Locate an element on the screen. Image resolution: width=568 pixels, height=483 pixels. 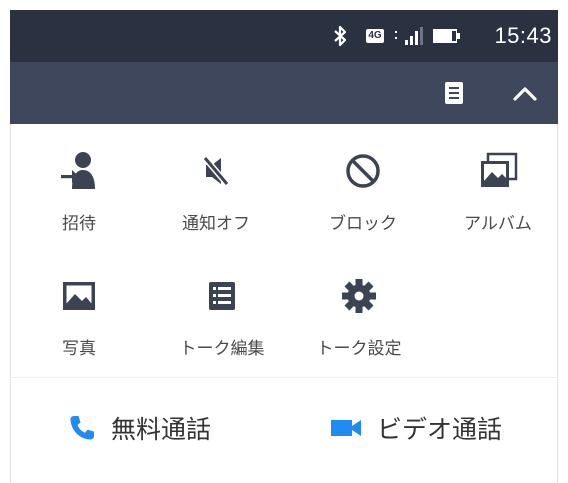
menu-item-label: 招待 is located at coordinates (79, 224).